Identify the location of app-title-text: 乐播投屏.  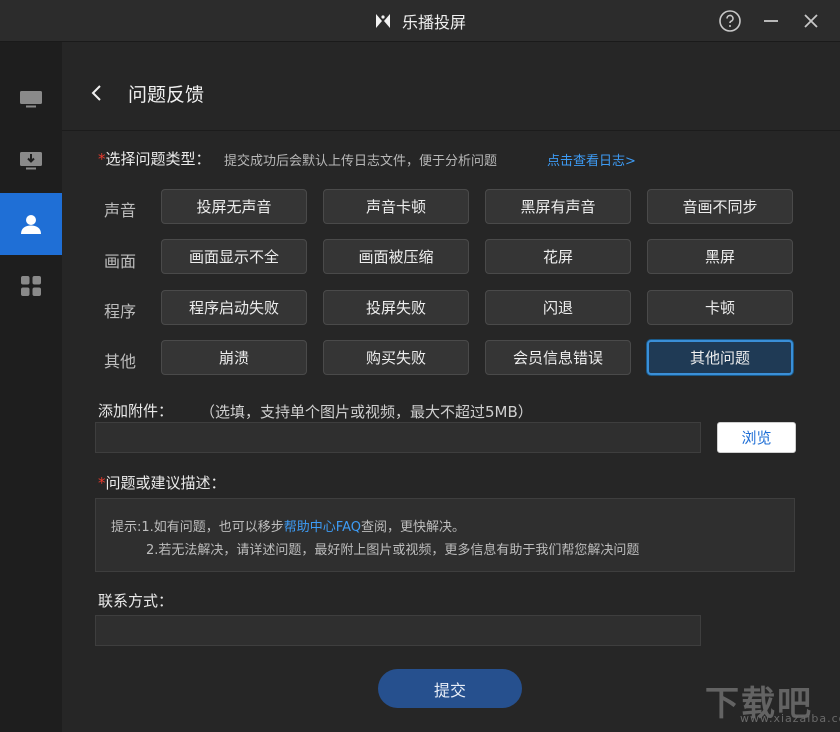
(433, 22).